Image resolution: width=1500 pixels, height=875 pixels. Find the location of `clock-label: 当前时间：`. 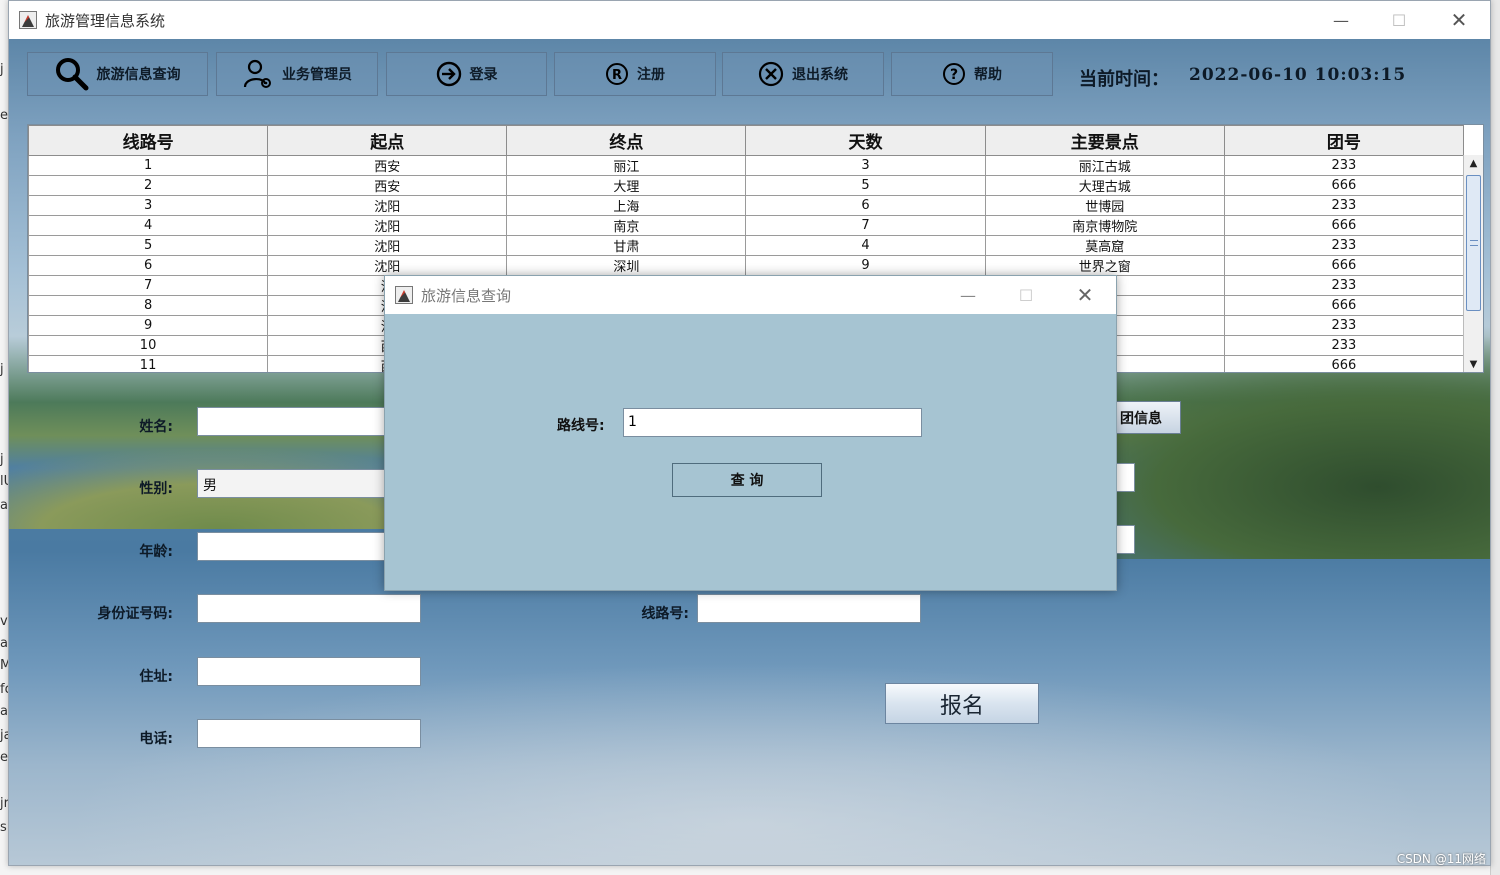

clock-label: 当前时间： is located at coordinates (1124, 79).